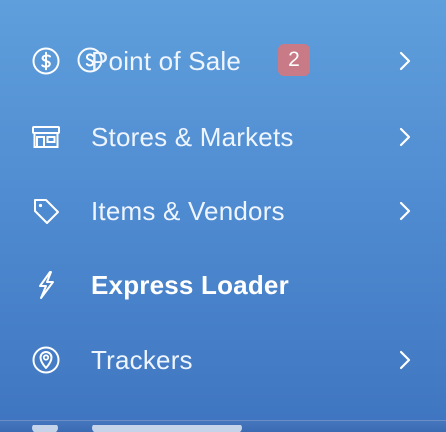 The image size is (446, 432). I want to click on menu-item-label: Stores & Markets, so click(192, 136).